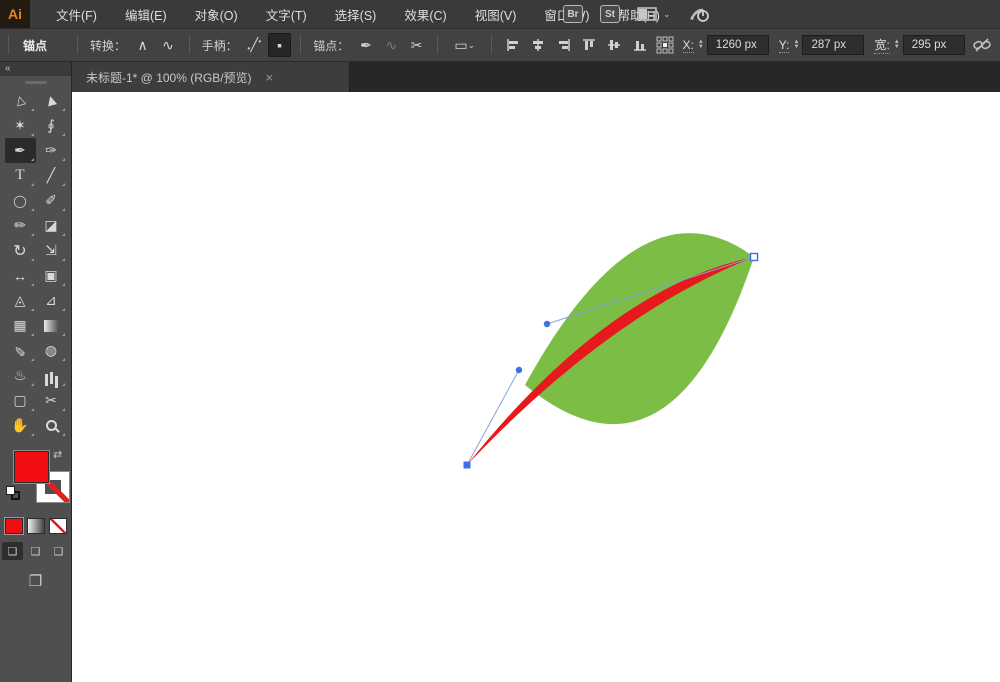 The image size is (1000, 682). I want to click on document-tab: 未标题-1* @ 100% (RGB/预览) ×, so click(211, 77).